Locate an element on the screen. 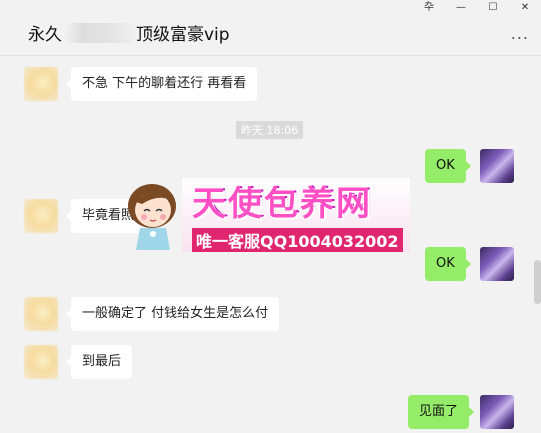 Image resolution: width=541 pixels, height=433 pixels. chat-title: 永久 顶级富豪vip is located at coordinates (129, 32).